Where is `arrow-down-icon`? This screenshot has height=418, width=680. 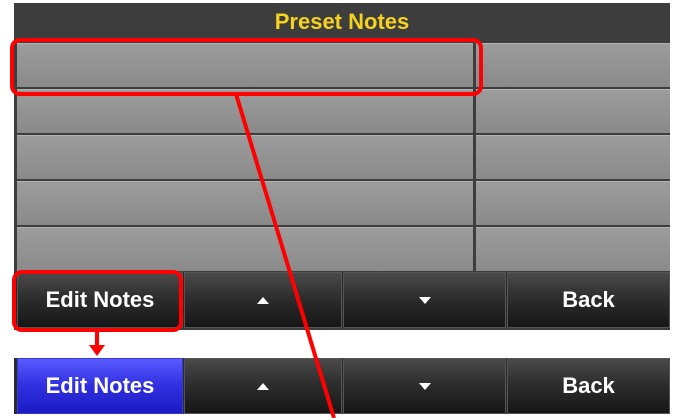
arrow-down-icon is located at coordinates (97, 350).